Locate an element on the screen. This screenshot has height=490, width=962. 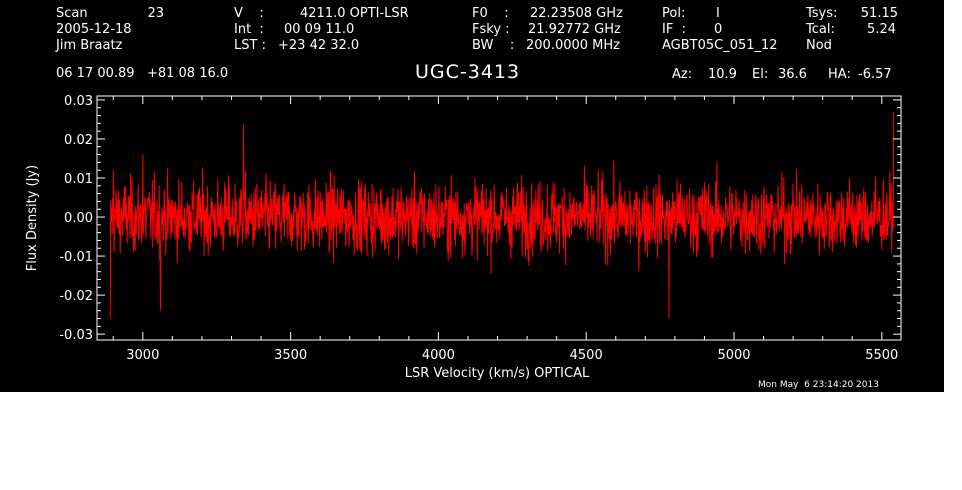
y-tick-label: -0.03 is located at coordinates (76, 335).